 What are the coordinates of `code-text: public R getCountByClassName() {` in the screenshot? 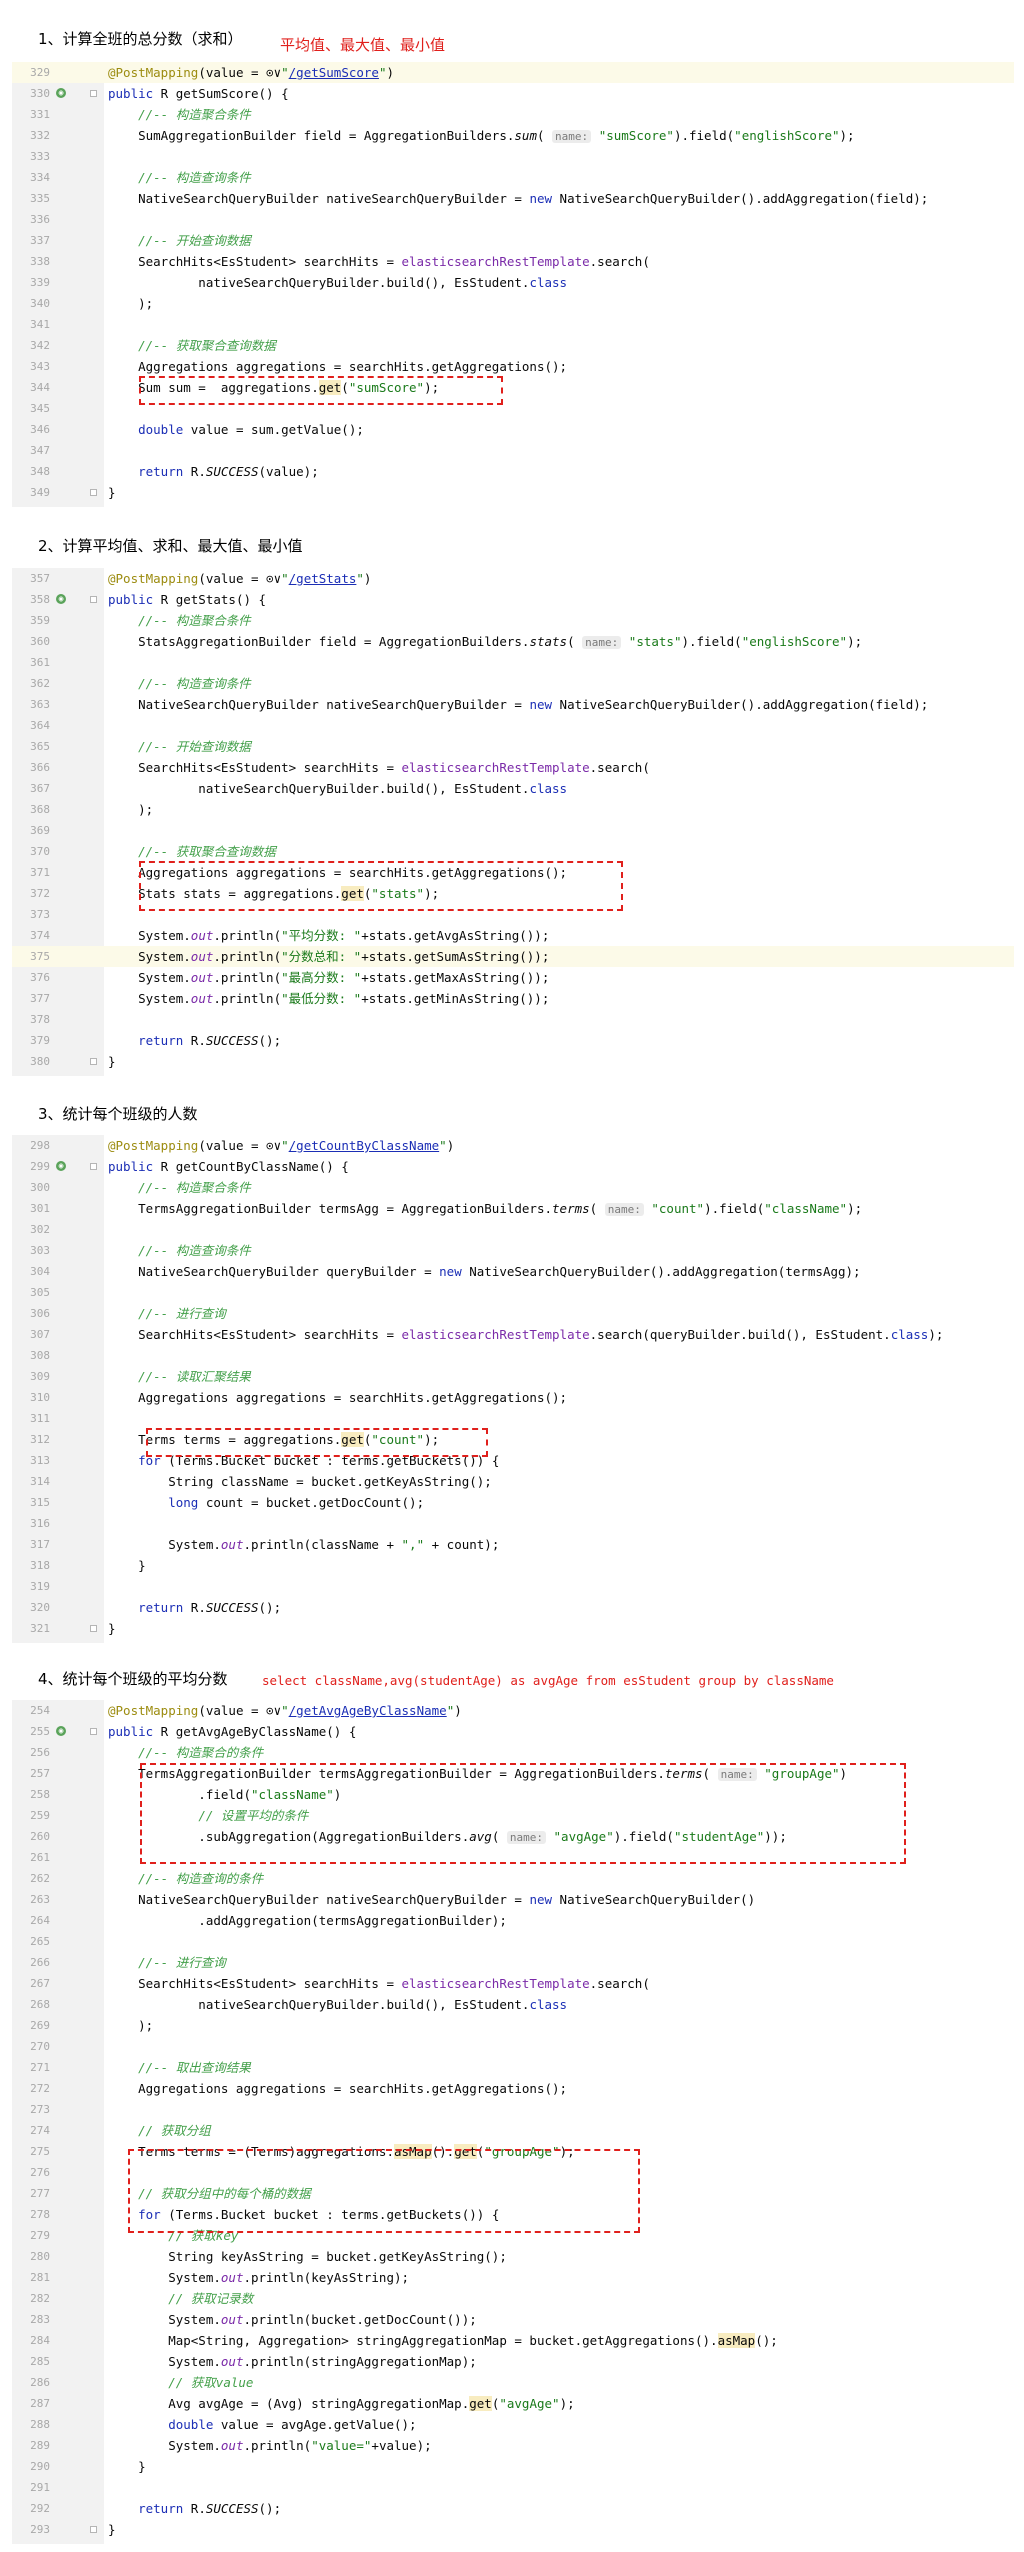 It's located at (228, 1166).